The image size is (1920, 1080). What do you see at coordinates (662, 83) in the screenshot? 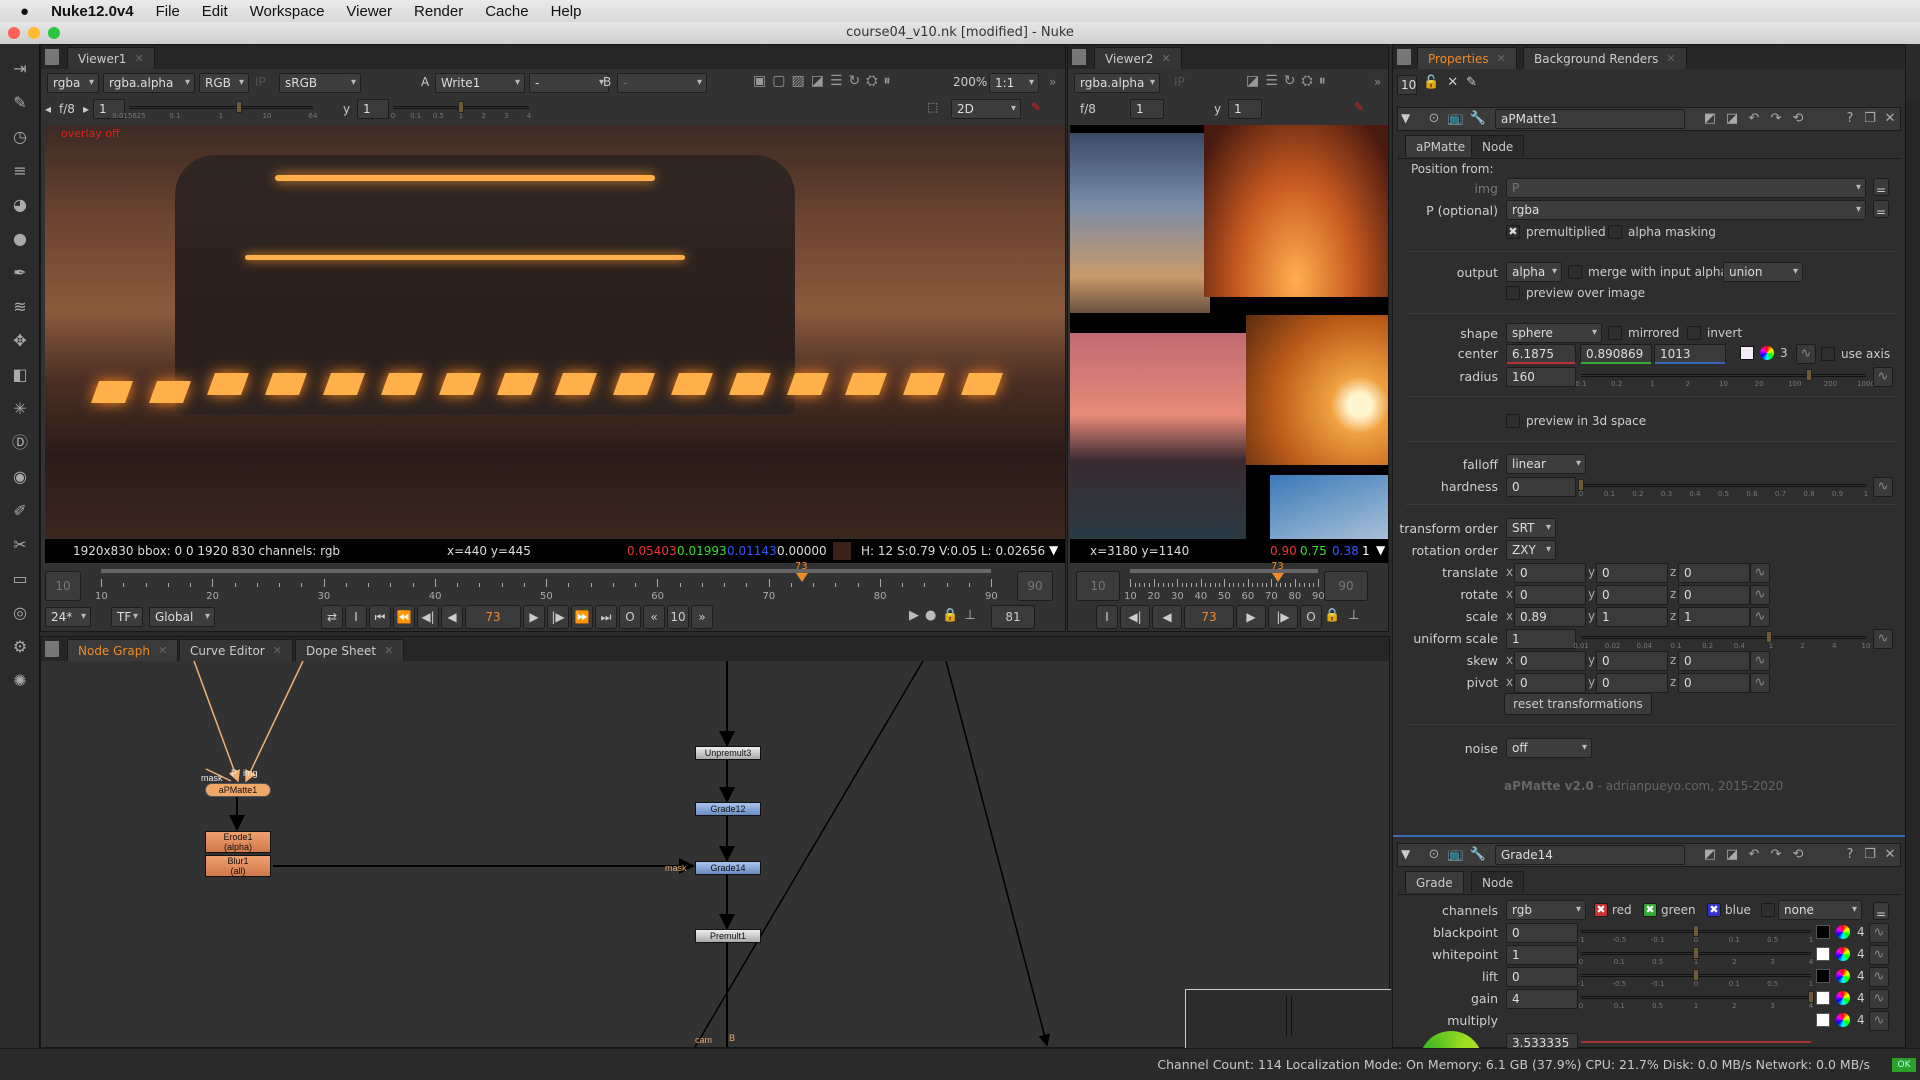
I see `b-input-dropdown: -` at bounding box center [662, 83].